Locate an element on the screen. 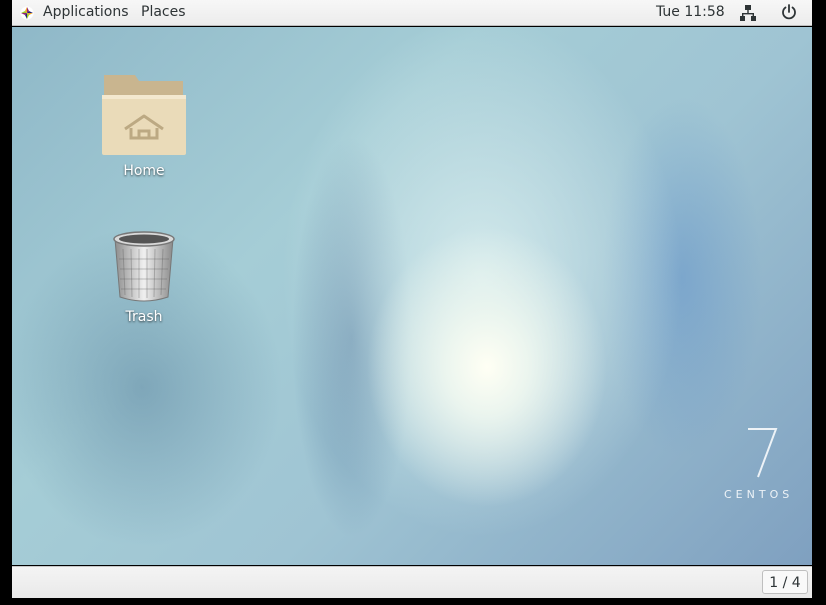 The image size is (826, 605). network-wired-icon is located at coordinates (748, 13).